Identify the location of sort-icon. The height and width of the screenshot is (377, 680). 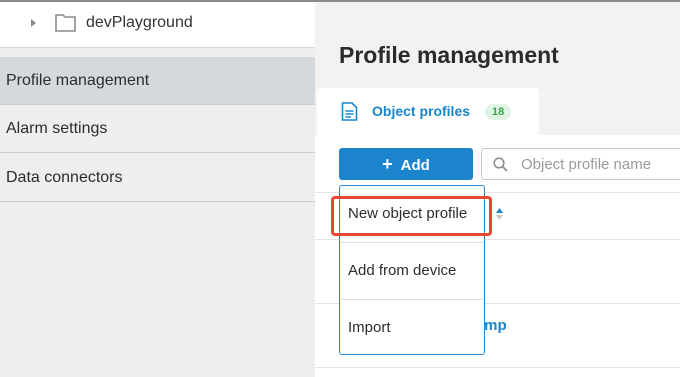
(499, 214).